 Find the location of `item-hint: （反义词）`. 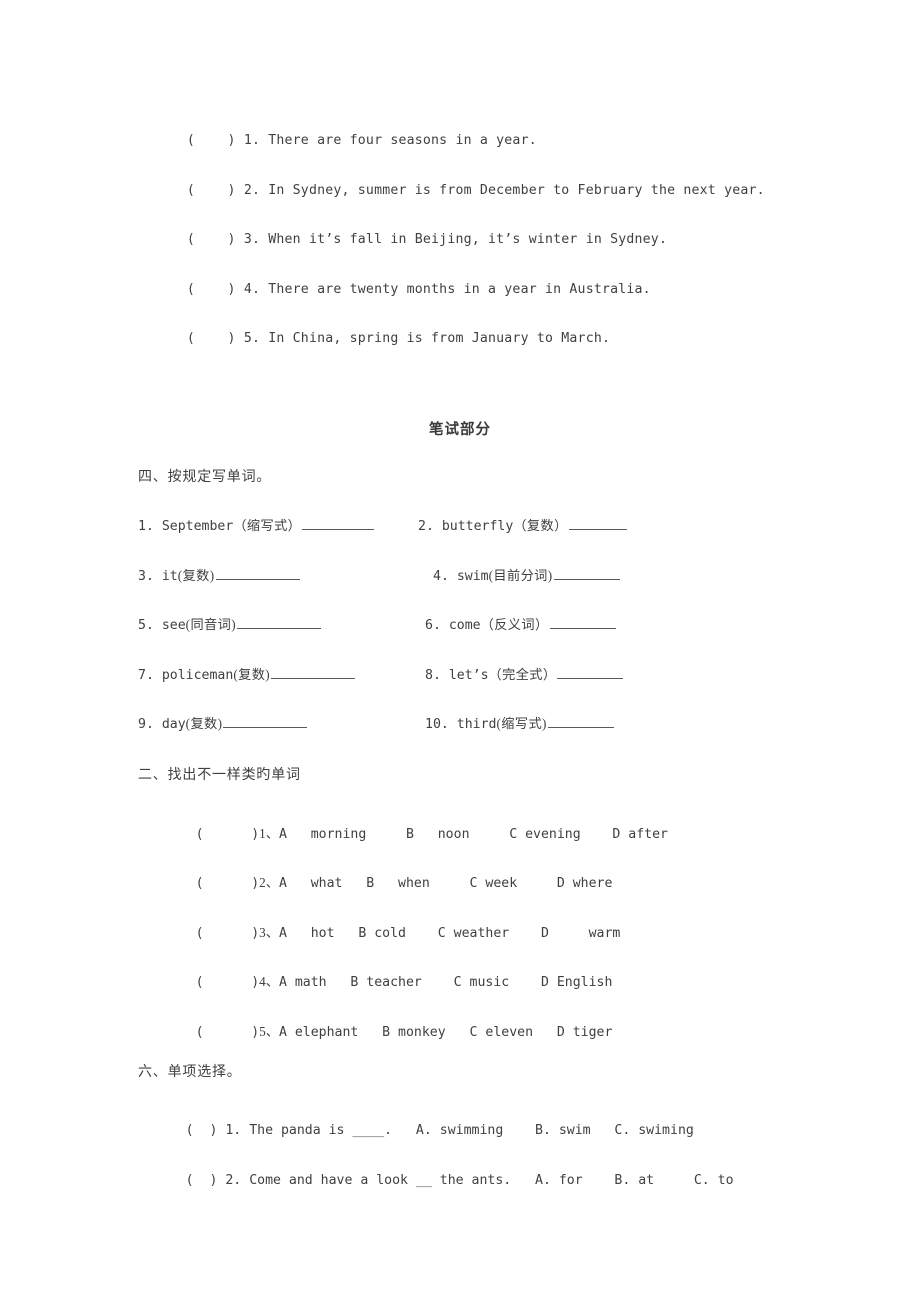

item-hint: （反义词） is located at coordinates (514, 624).